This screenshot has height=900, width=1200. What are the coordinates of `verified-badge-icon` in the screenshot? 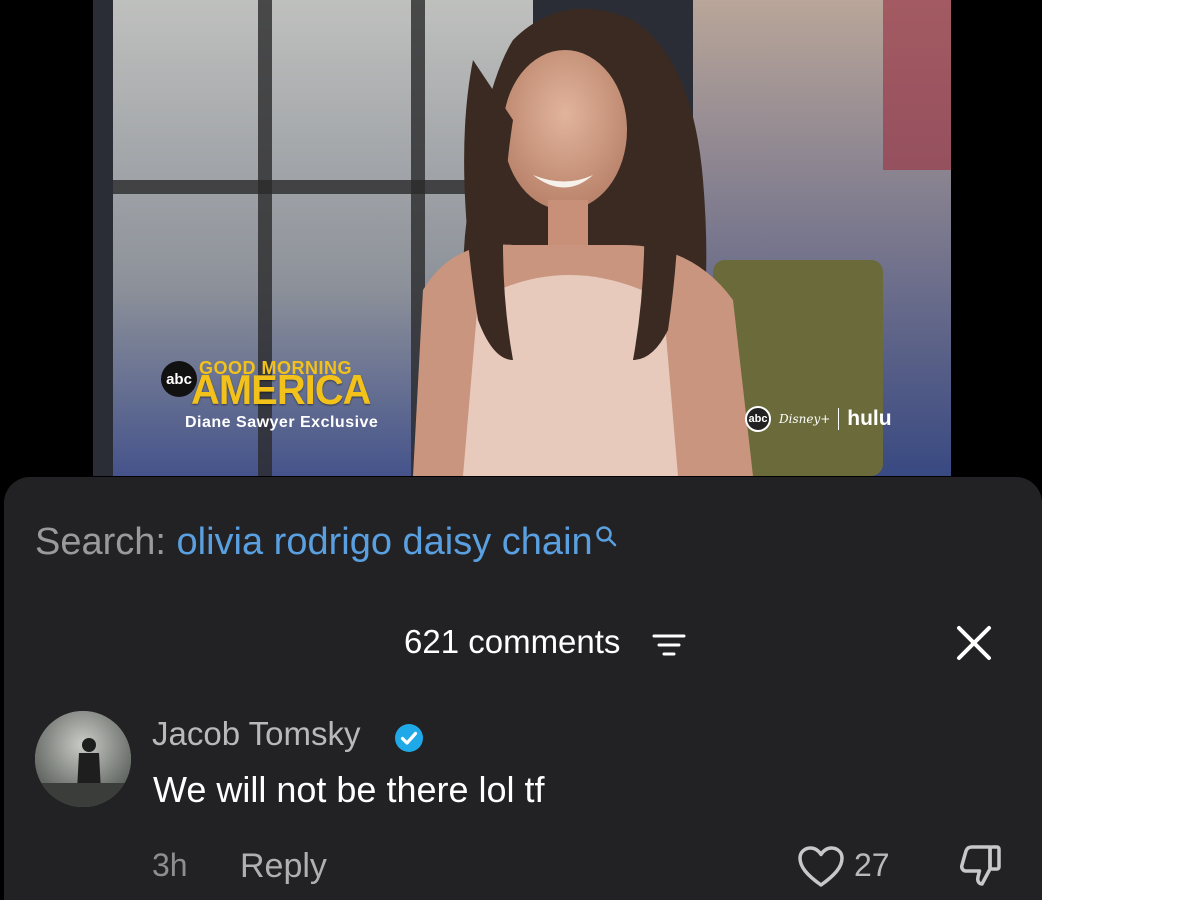 It's located at (409, 738).